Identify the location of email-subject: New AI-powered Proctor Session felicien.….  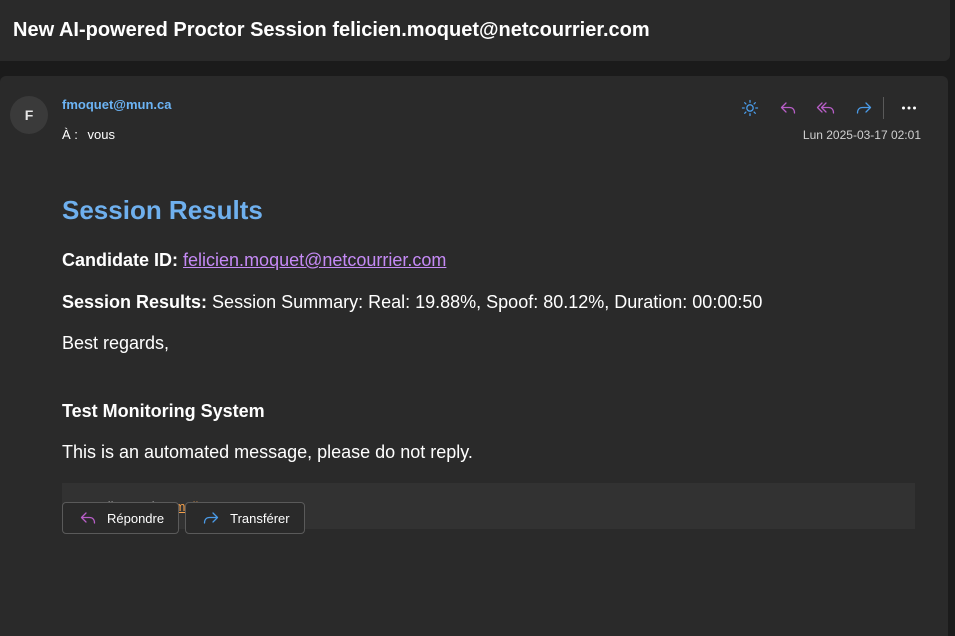
(331, 30).